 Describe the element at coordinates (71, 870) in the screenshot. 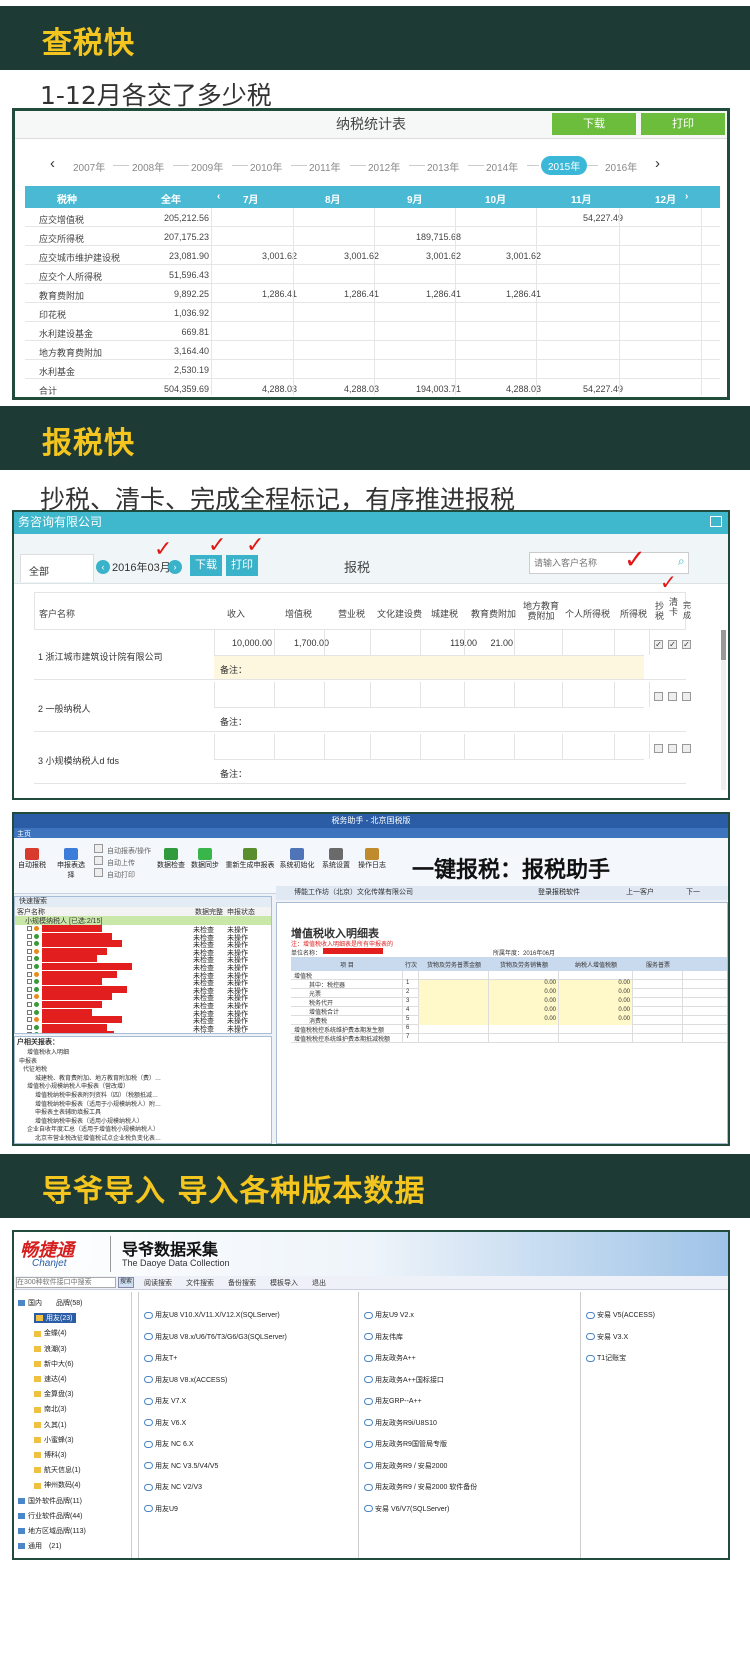

I see `toolbar-form-select: 申报表选择` at that location.